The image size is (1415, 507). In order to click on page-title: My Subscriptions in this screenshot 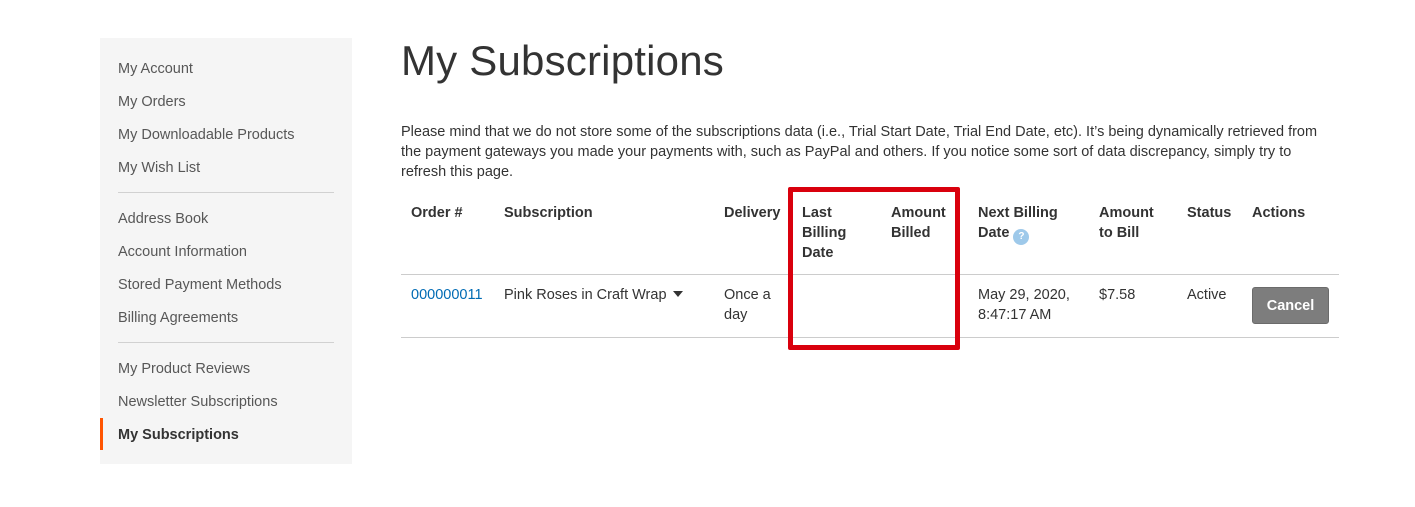, I will do `click(562, 60)`.